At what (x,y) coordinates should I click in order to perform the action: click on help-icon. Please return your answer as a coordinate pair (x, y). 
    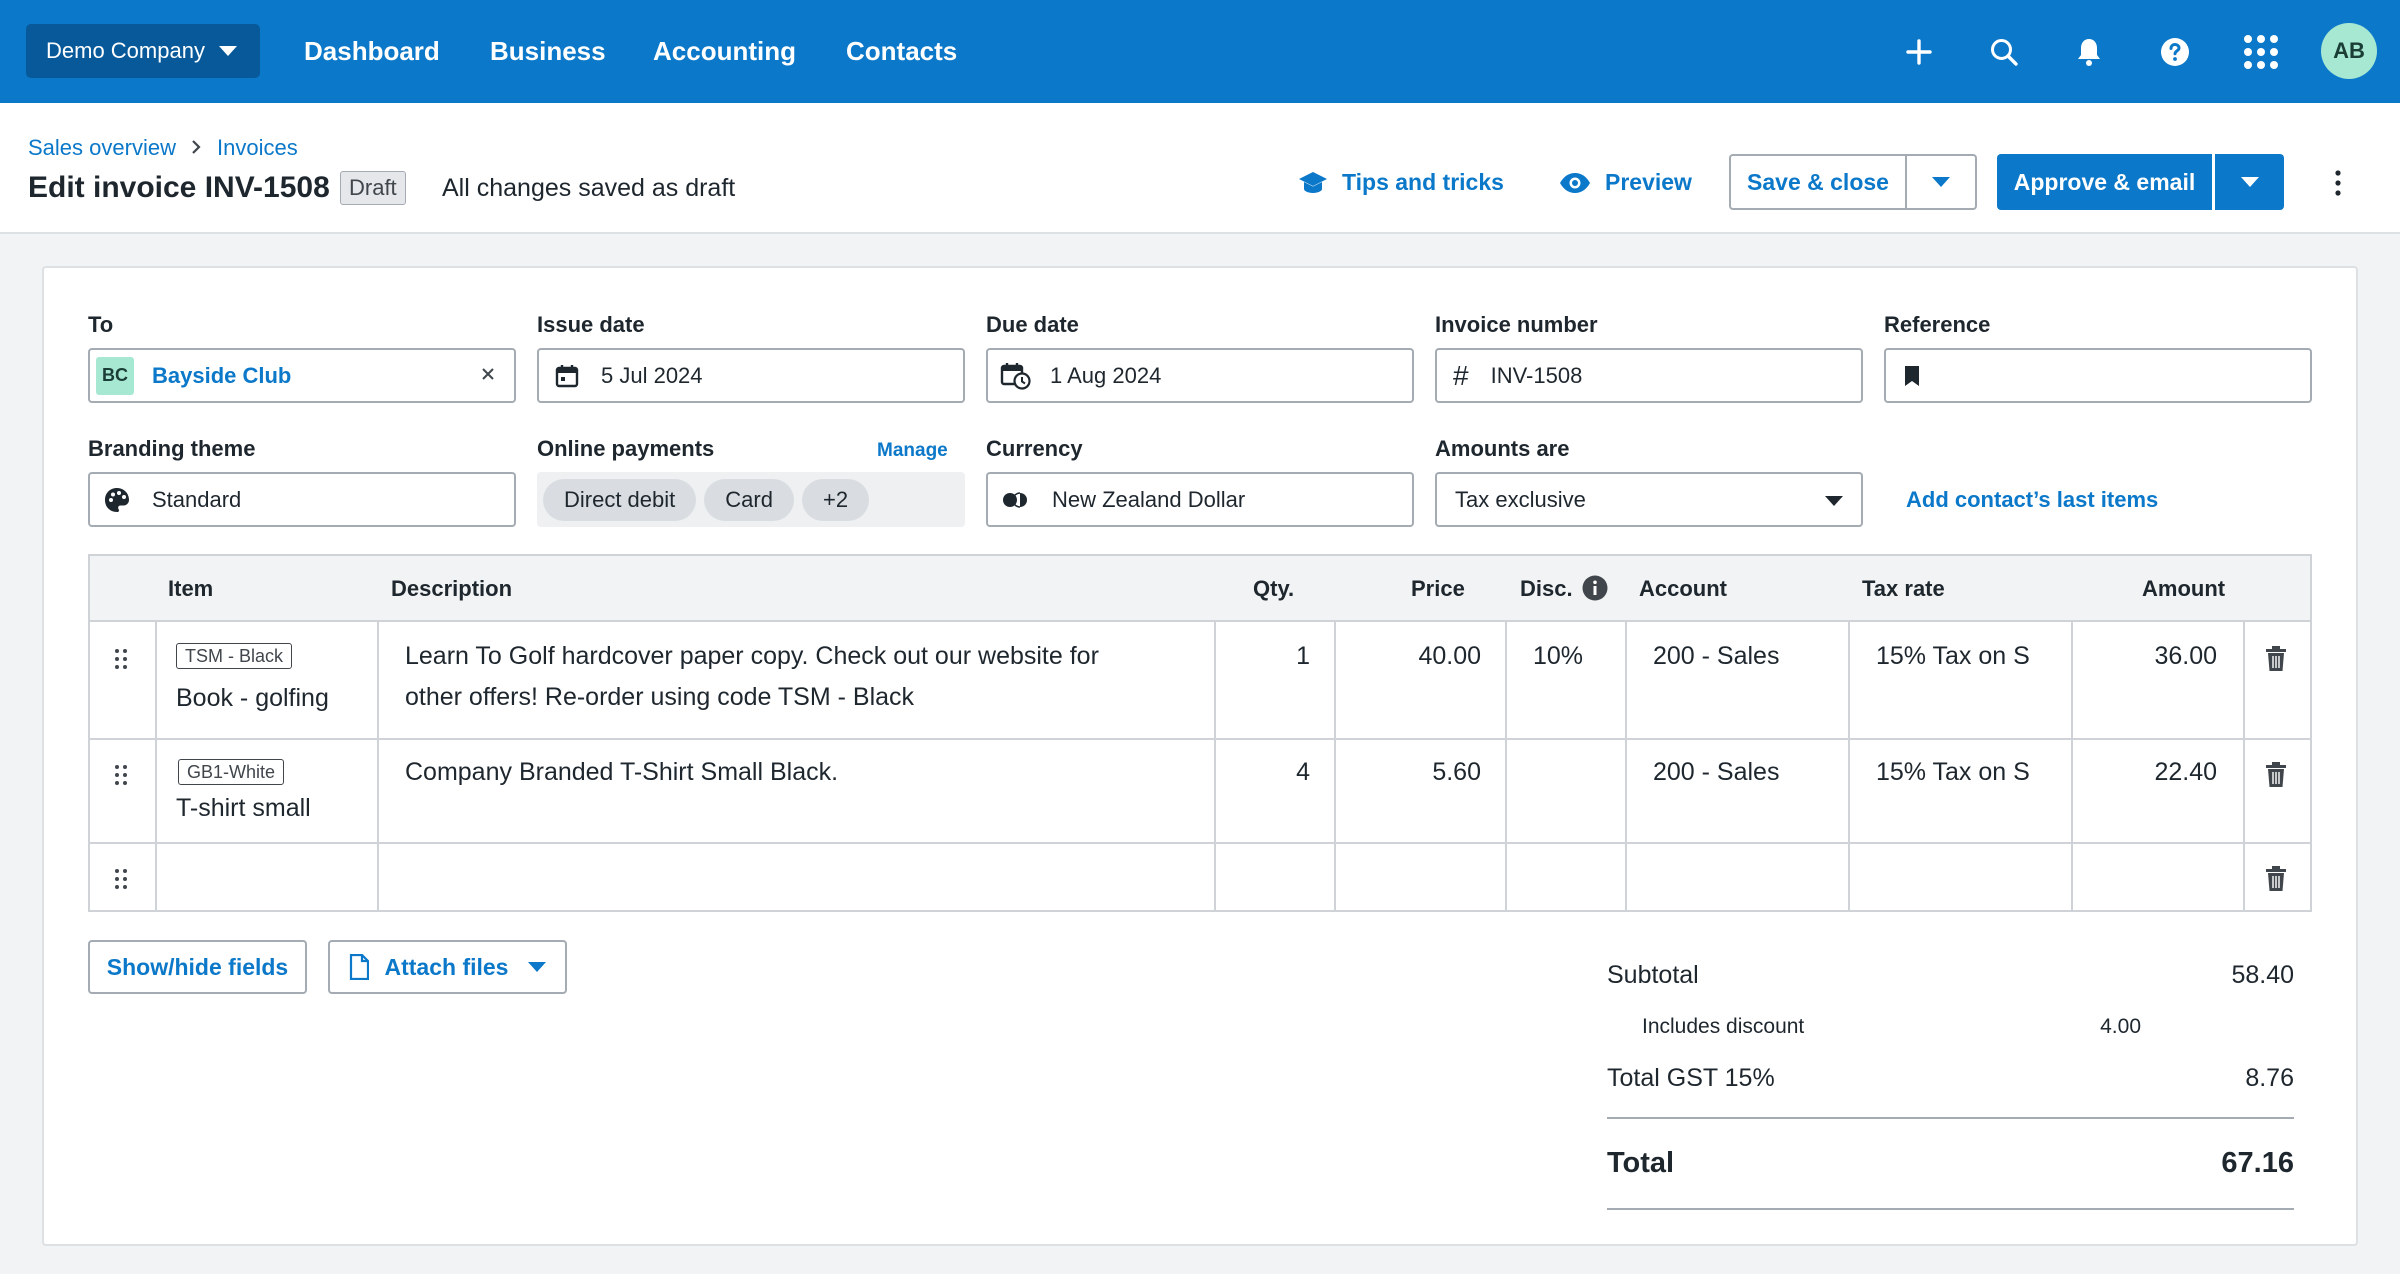
    Looking at the image, I should click on (2175, 52).